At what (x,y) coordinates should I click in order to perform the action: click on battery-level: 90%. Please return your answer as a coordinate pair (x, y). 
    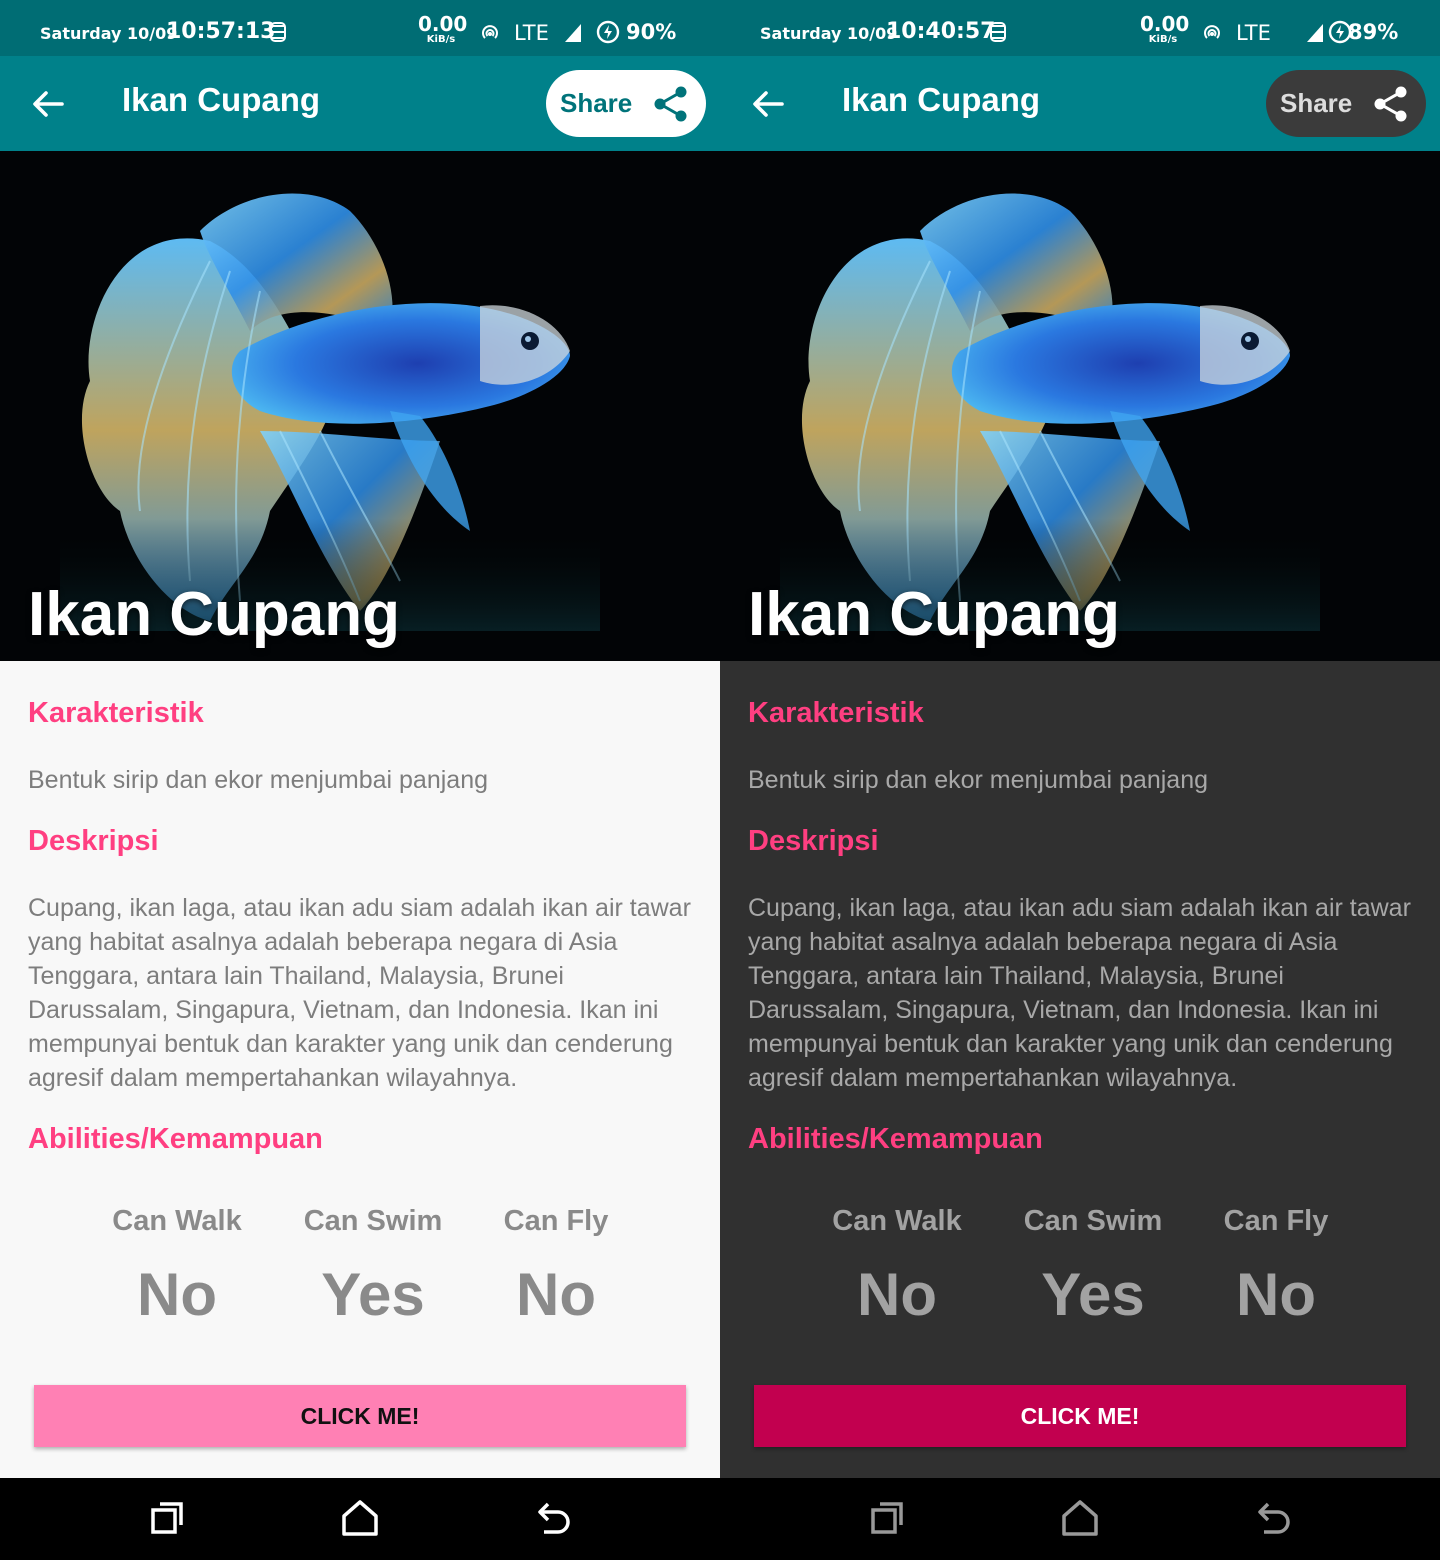
    Looking at the image, I should click on (651, 32).